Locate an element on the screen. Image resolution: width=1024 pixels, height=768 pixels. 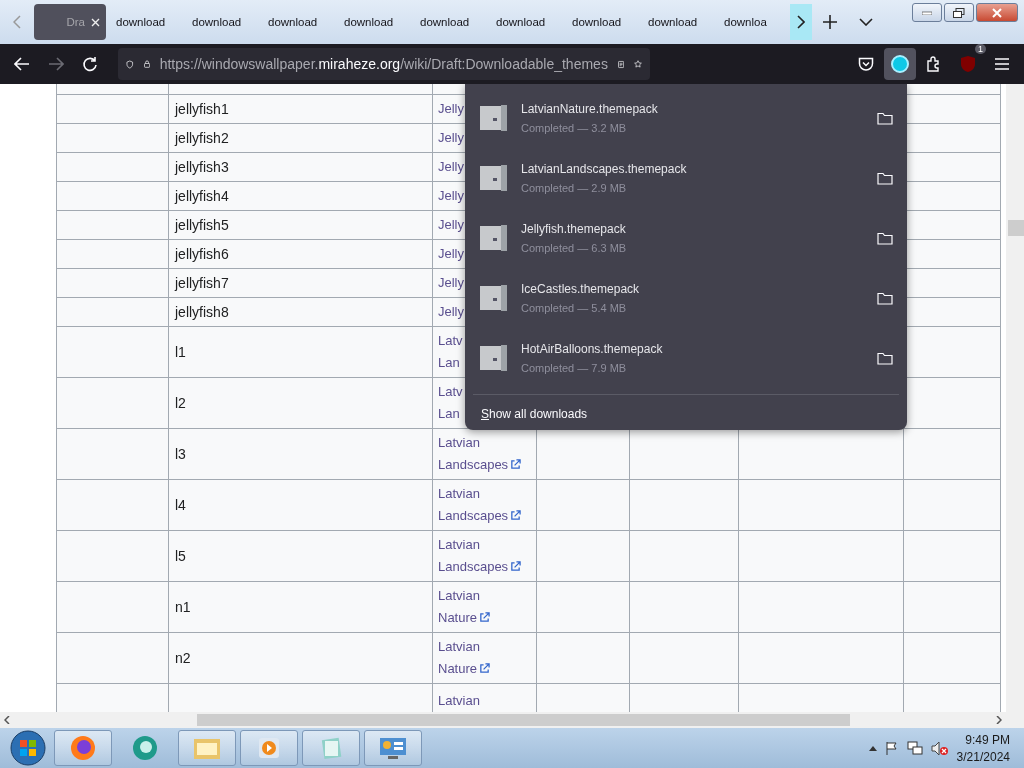
close-button is located at coordinates (997, 12).